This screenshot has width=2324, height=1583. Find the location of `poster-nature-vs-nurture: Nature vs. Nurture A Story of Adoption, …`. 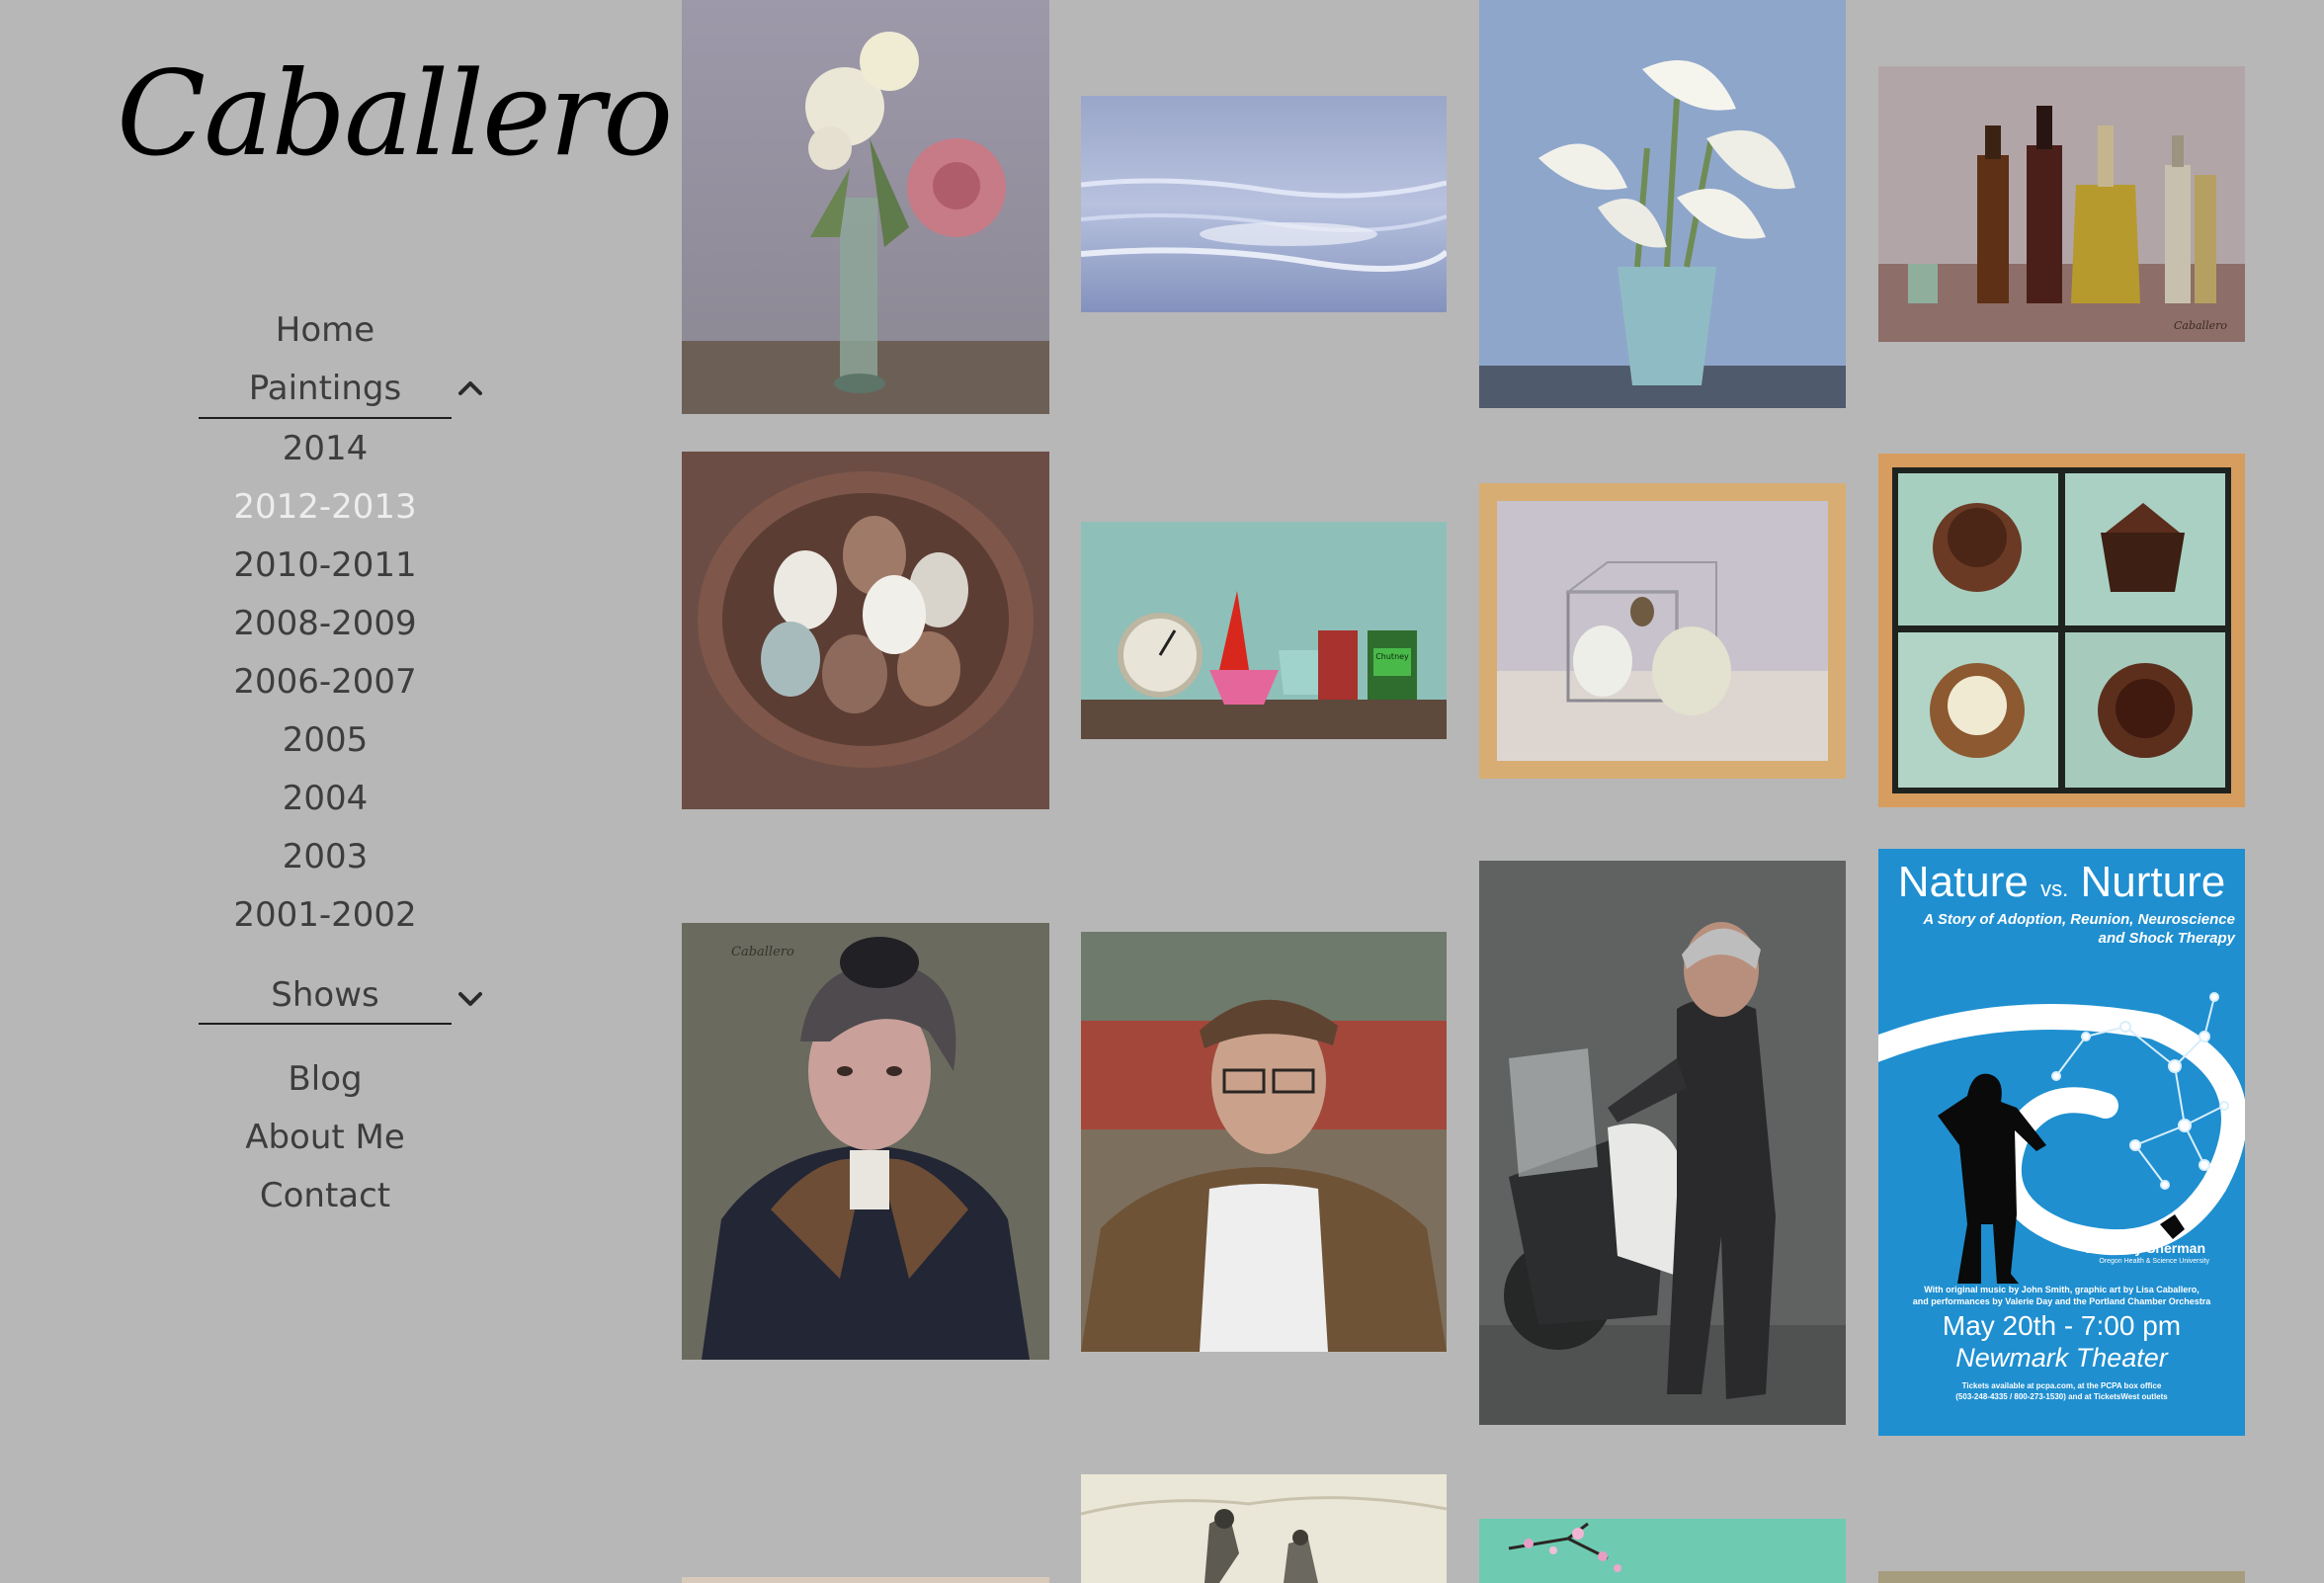

poster-nature-vs-nurture: Nature vs. Nurture A Story of Adoption, … is located at coordinates (2061, 1143).